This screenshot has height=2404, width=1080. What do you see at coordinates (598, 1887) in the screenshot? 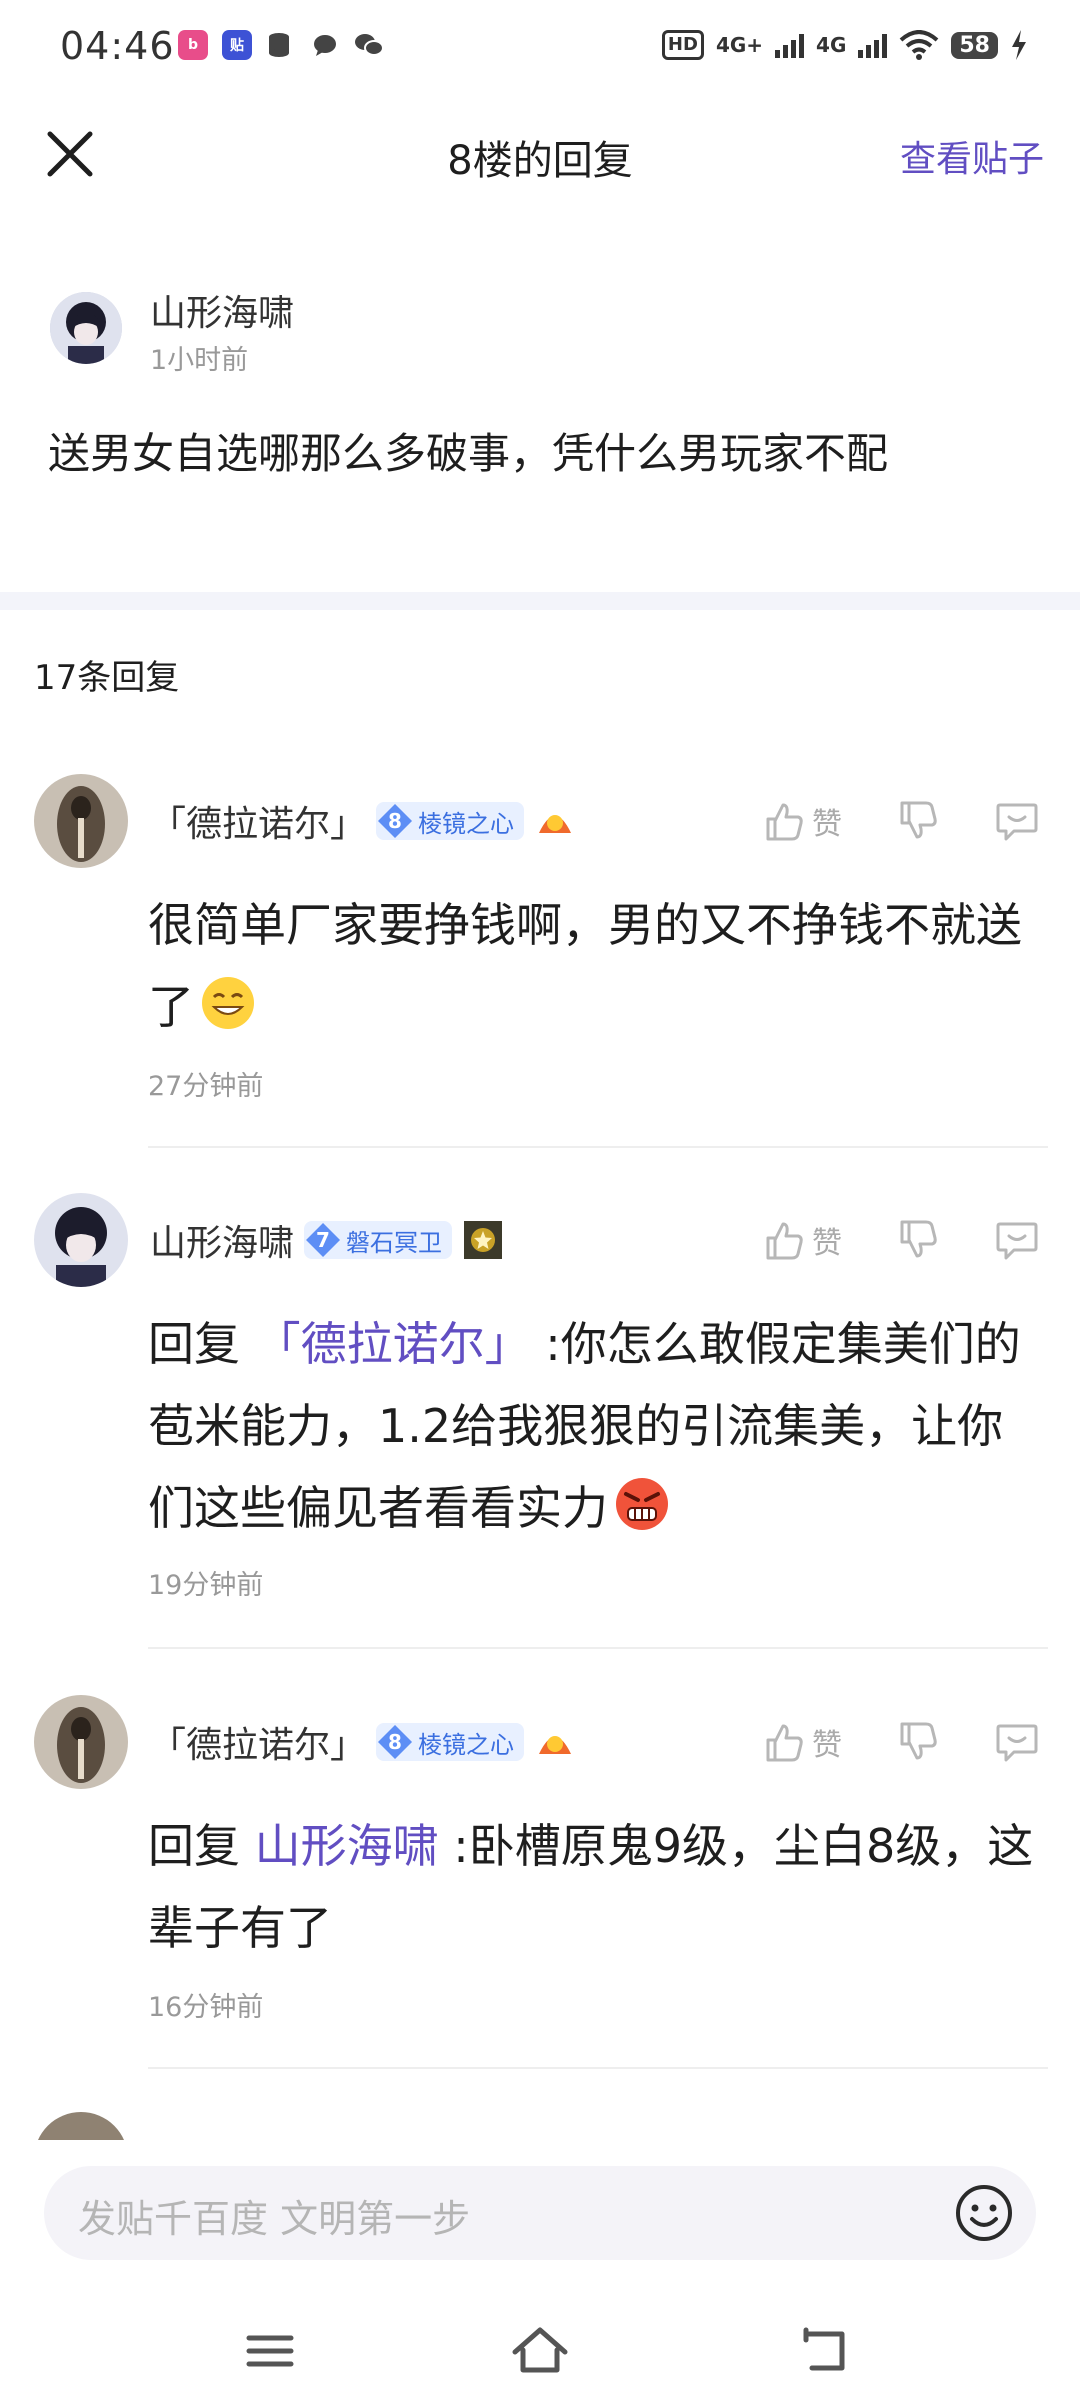
I see `reply-content: 回复 山形海啸 :卧槽原鬼9级，尘白8级，这辈子有了` at bounding box center [598, 1887].